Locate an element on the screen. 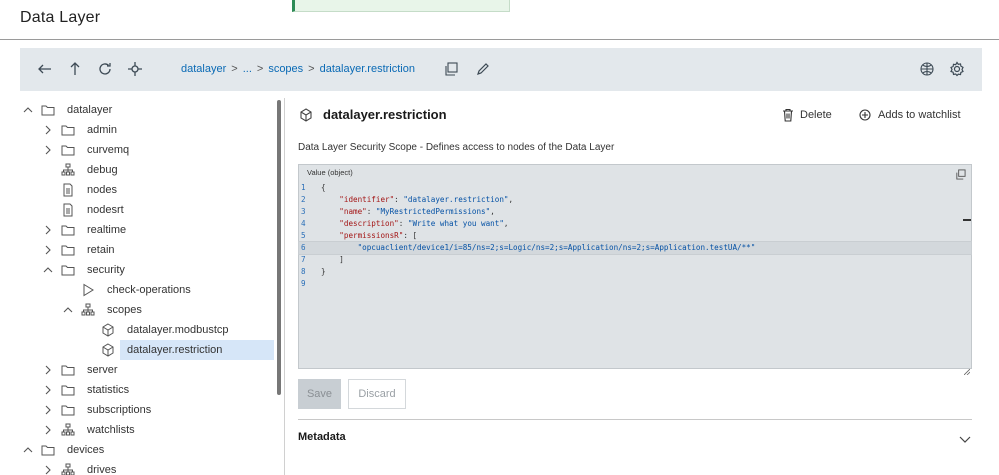  tree-item-watchlists: watchlists is located at coordinates (147, 430).